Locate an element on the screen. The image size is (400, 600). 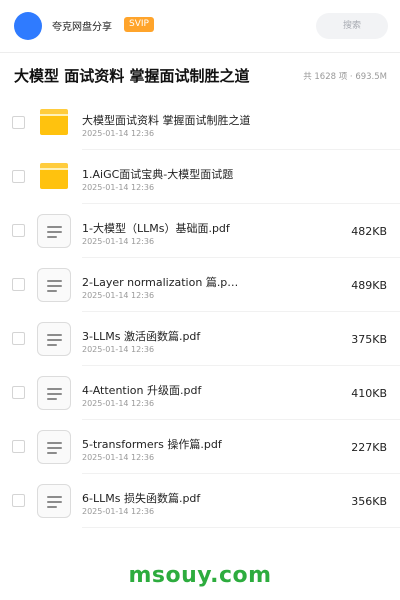
item-size: 375KB is located at coordinates (369, 339).